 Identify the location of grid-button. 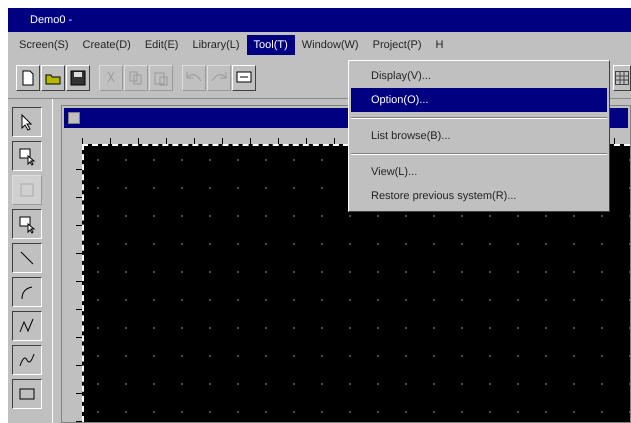
(622, 78).